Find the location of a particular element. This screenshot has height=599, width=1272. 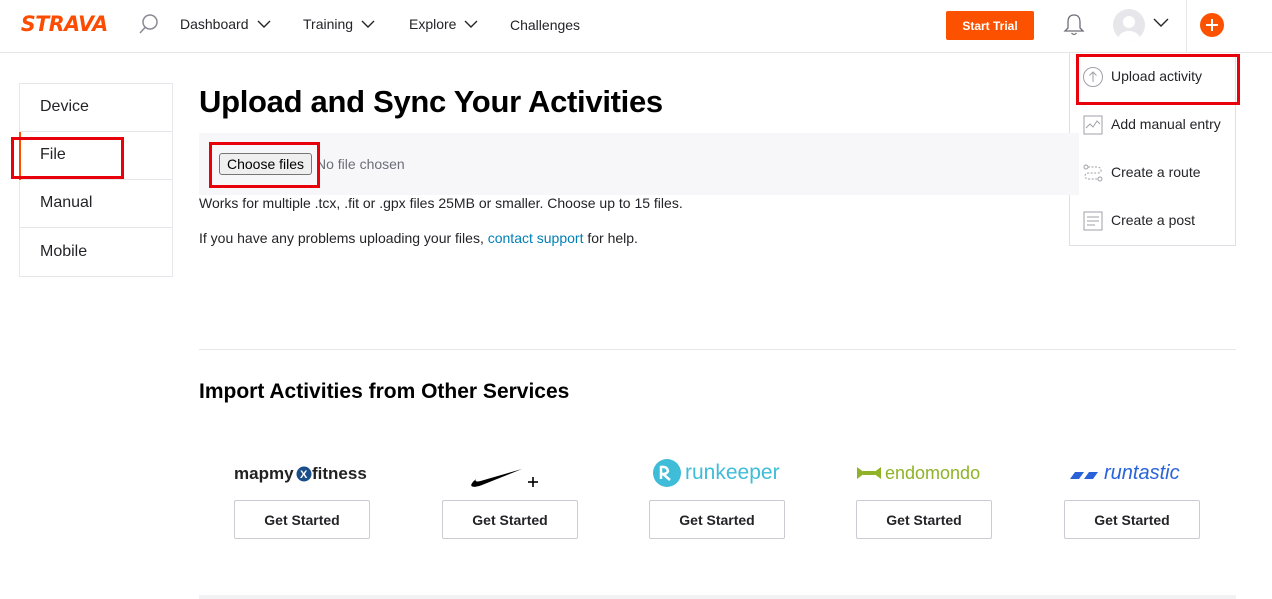

no-file-chosen-text: No file chosen is located at coordinates (360, 164).